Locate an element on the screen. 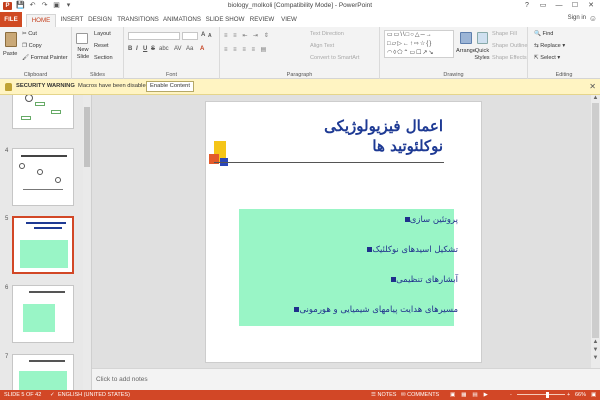 The height and width of the screenshot is (400, 600). help-icon: ? is located at coordinates (527, 5).